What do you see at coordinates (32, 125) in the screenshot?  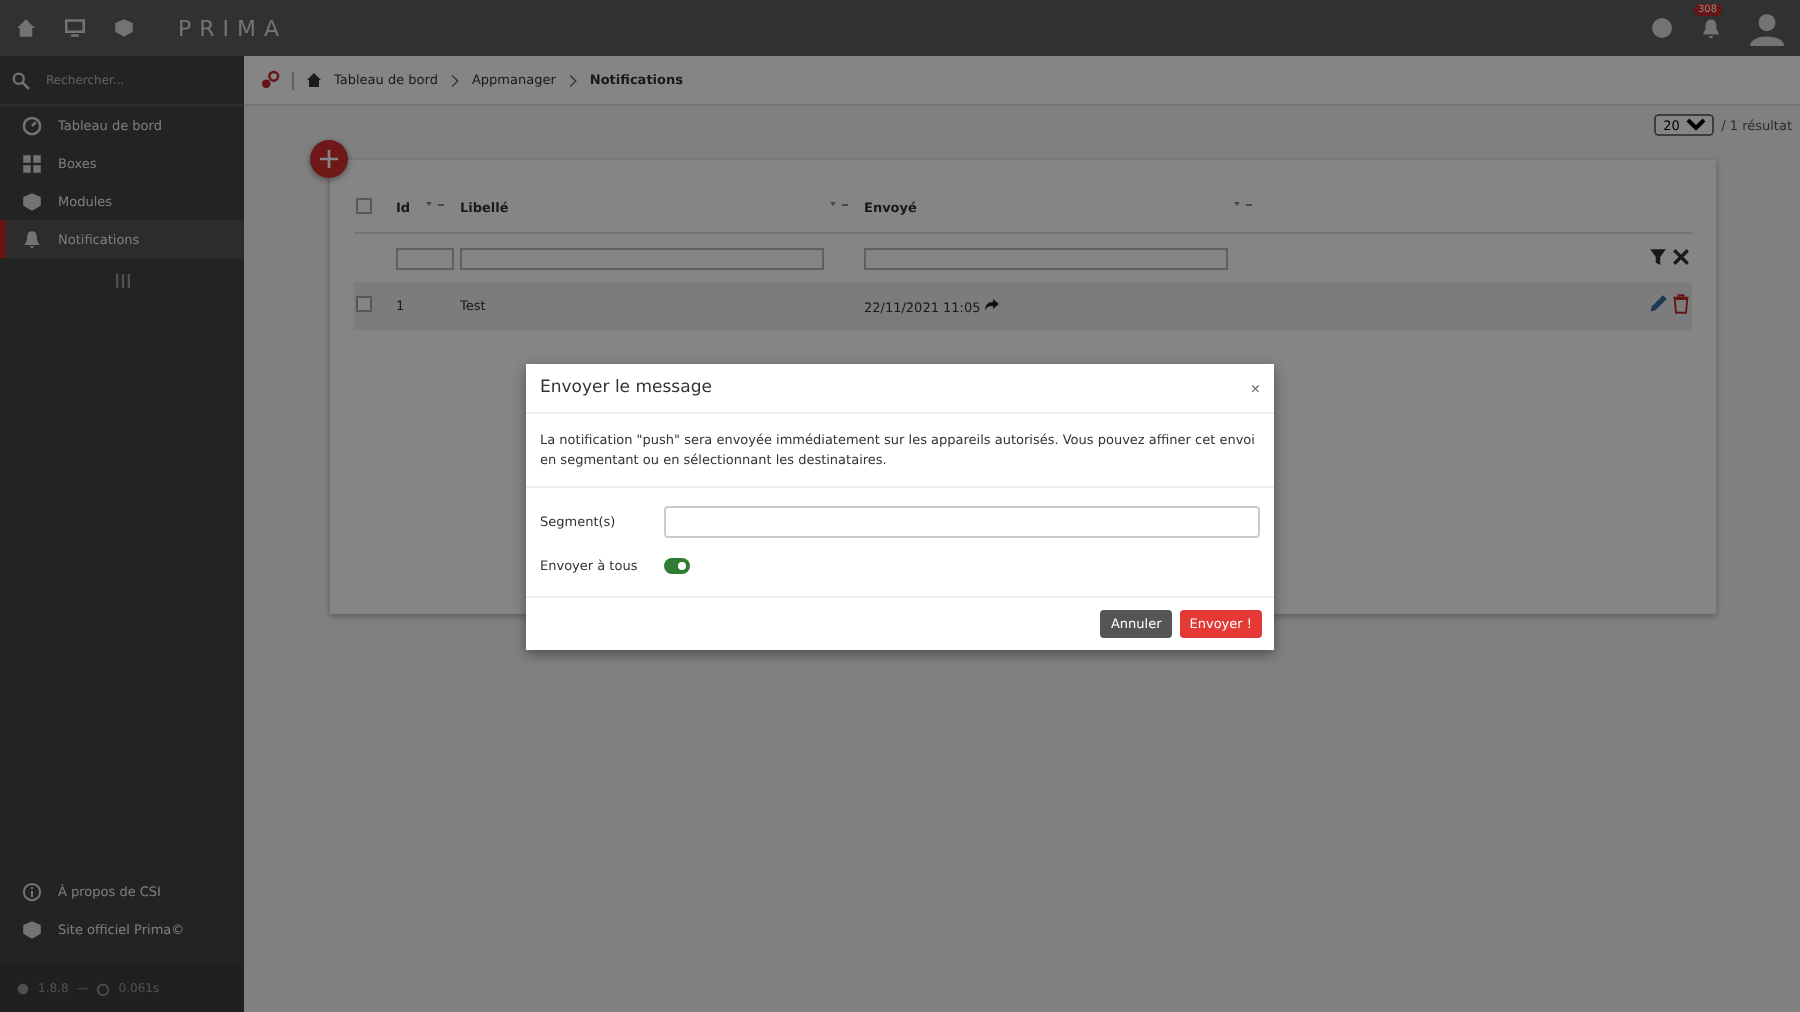 I see `dashboard-icon` at bounding box center [32, 125].